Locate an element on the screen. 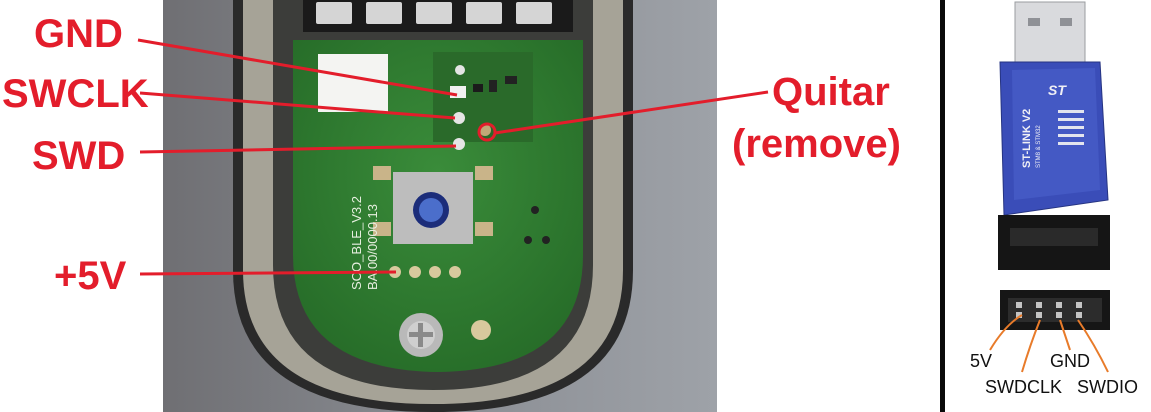 The image size is (1151, 412). pin-label-swdclk: SWDCLK is located at coordinates (1024, 387).